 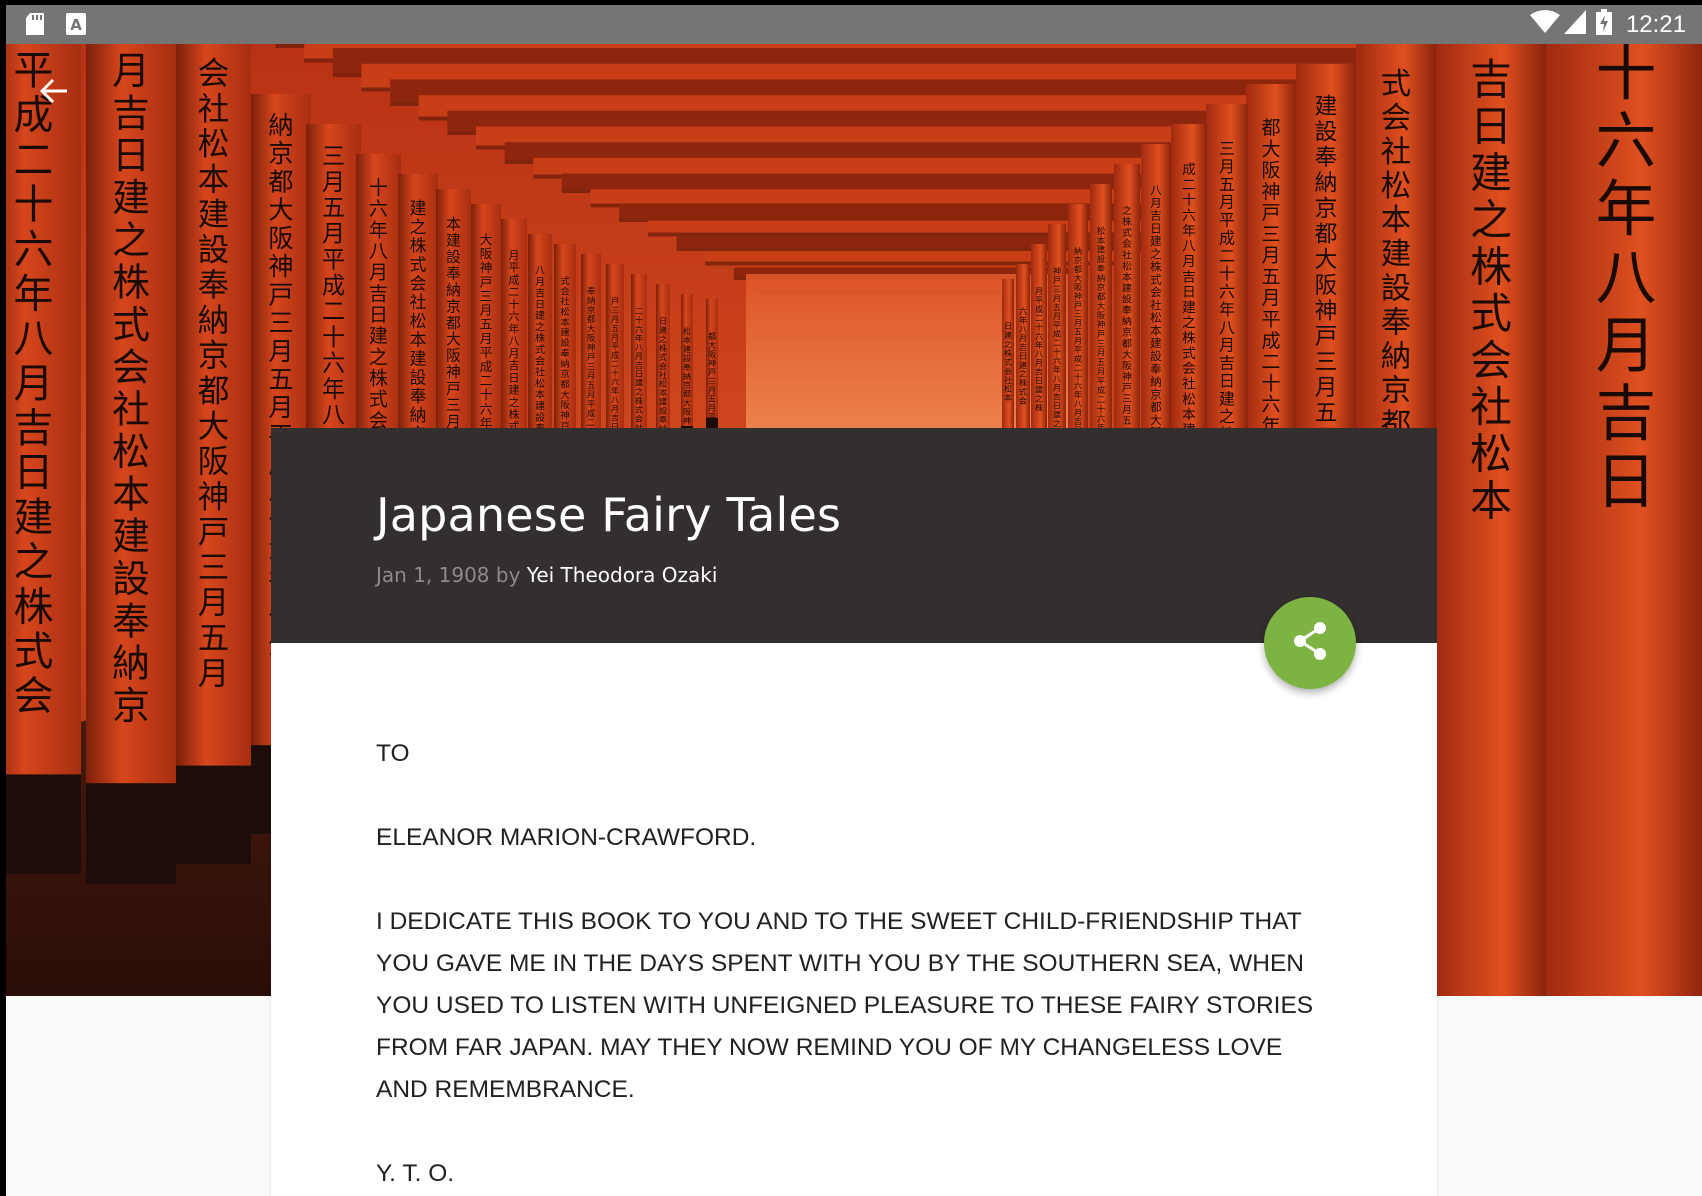 What do you see at coordinates (622, 575) in the screenshot?
I see `author-name: Yei Theodora Ozaki` at bounding box center [622, 575].